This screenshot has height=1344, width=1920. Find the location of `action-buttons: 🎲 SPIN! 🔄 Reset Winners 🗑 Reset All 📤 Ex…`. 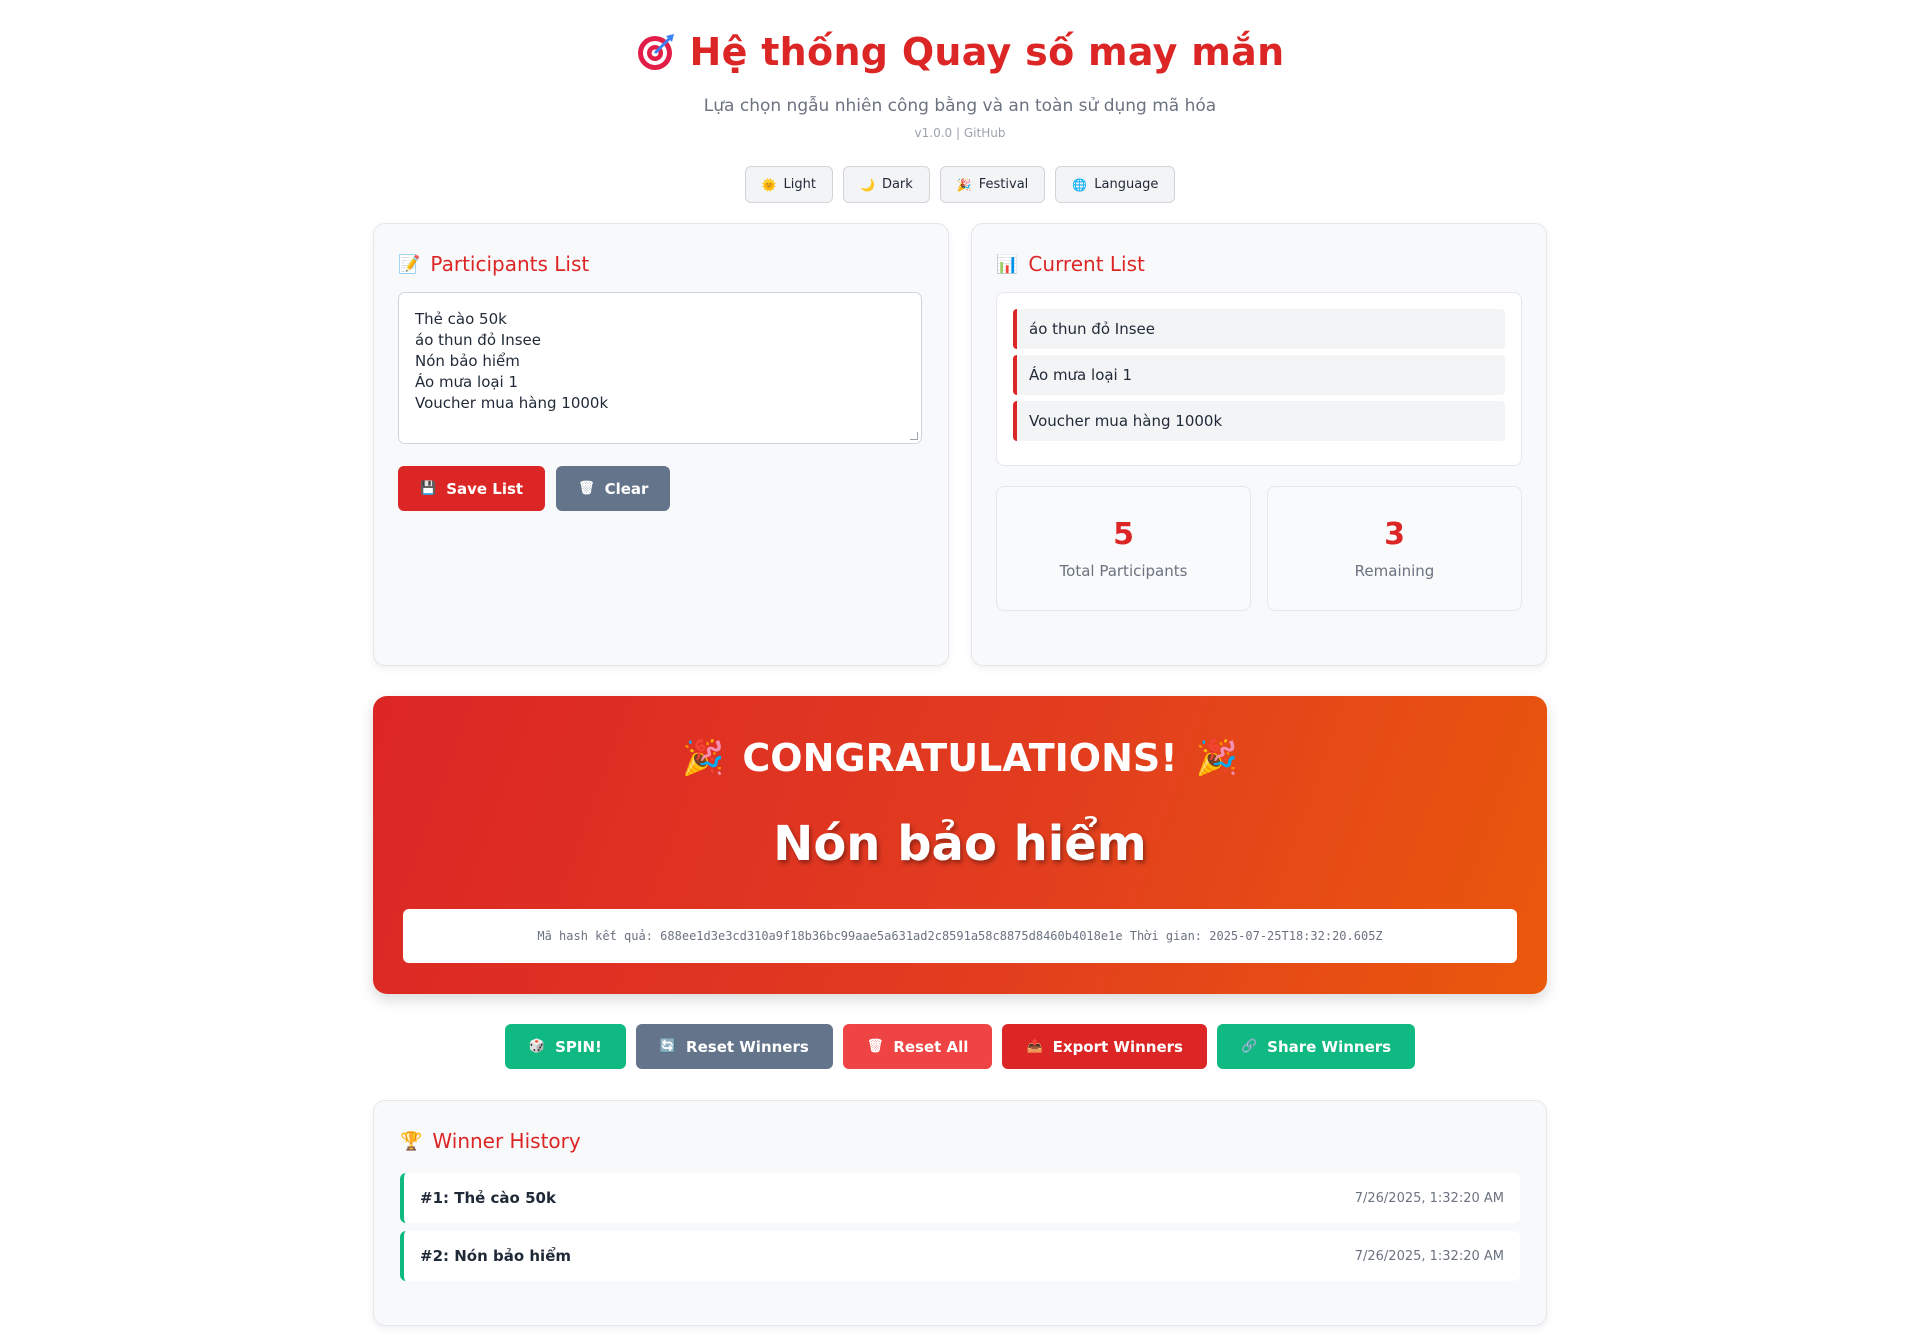

action-buttons: 🎲 SPIN! 🔄 Reset Winners 🗑 Reset All 📤 Ex… is located at coordinates (960, 1046).